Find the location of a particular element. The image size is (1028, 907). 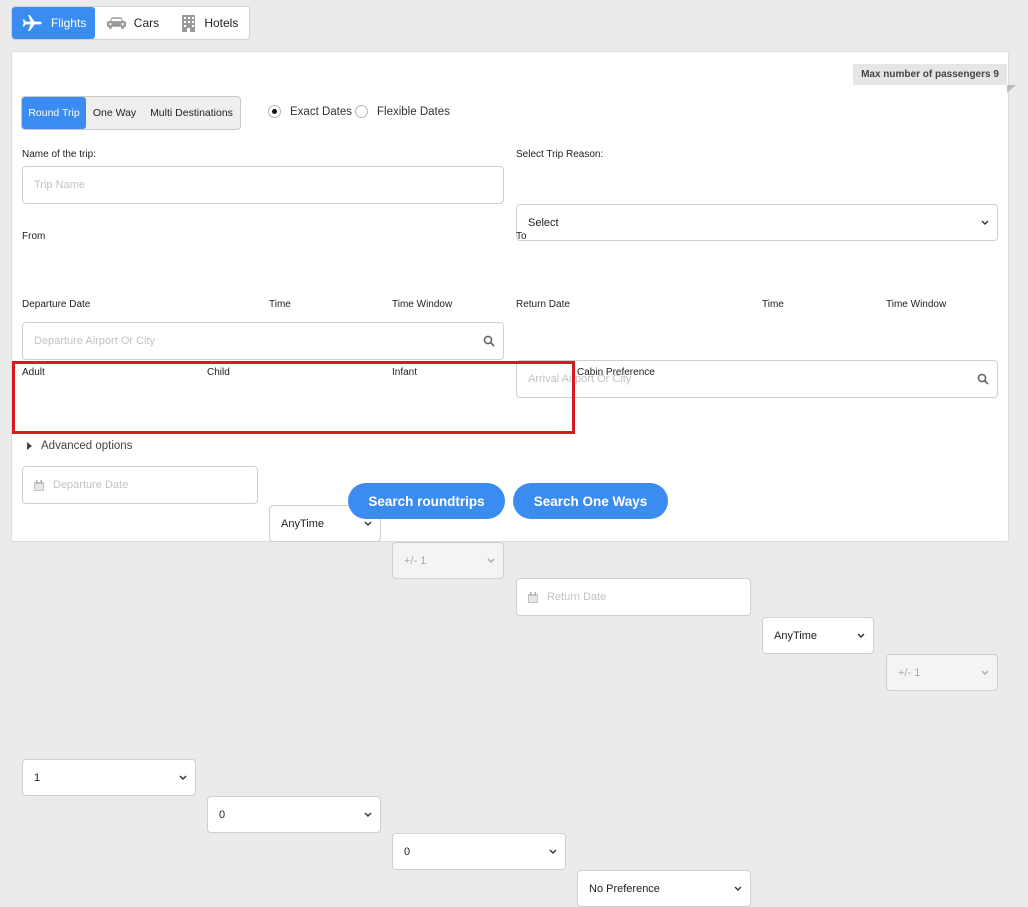

trip-name-input: Trip Name is located at coordinates (263, 185).